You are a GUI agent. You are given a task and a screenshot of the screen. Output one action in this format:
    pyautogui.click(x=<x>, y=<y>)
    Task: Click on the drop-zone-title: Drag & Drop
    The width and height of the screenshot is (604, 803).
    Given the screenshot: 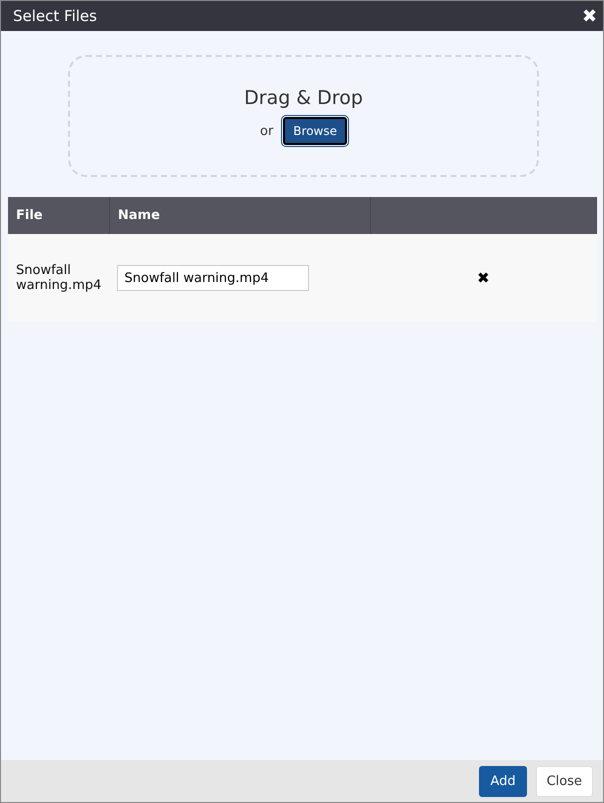 What is the action you would take?
    pyautogui.click(x=303, y=98)
    